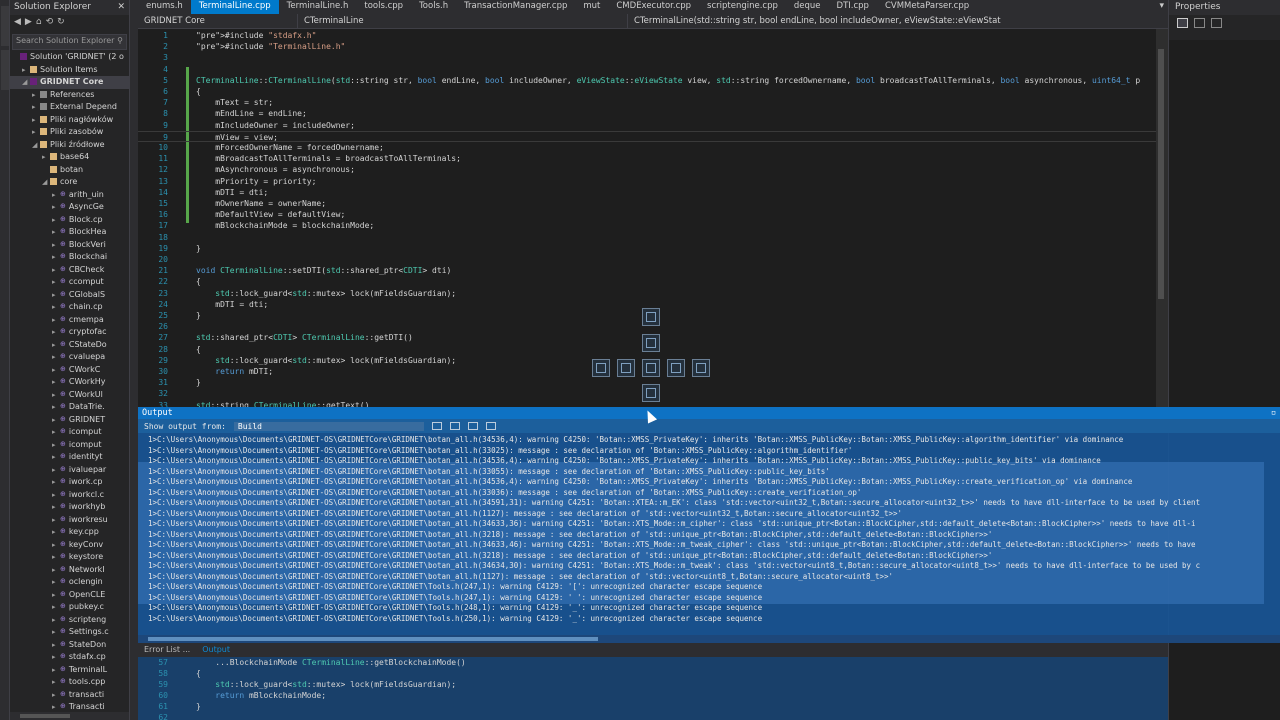  What do you see at coordinates (701, 368) in the screenshot?
I see `dock-guide-right` at bounding box center [701, 368].